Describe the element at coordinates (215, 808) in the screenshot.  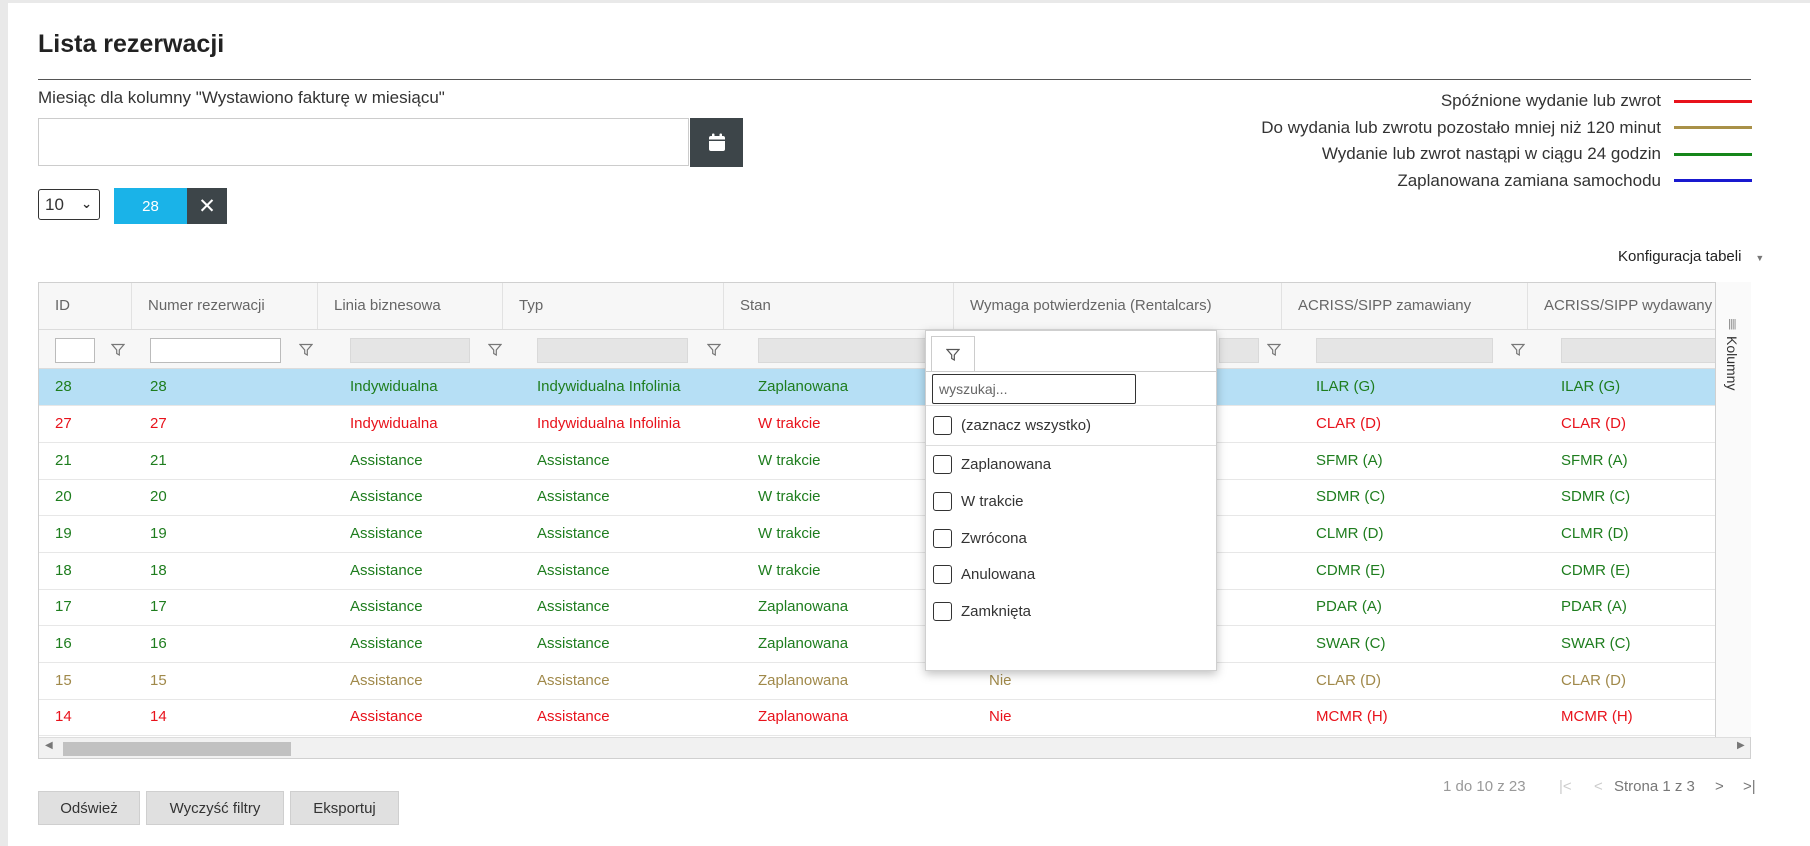
I see `clear-filters-button: Wyczyść filtry` at that location.